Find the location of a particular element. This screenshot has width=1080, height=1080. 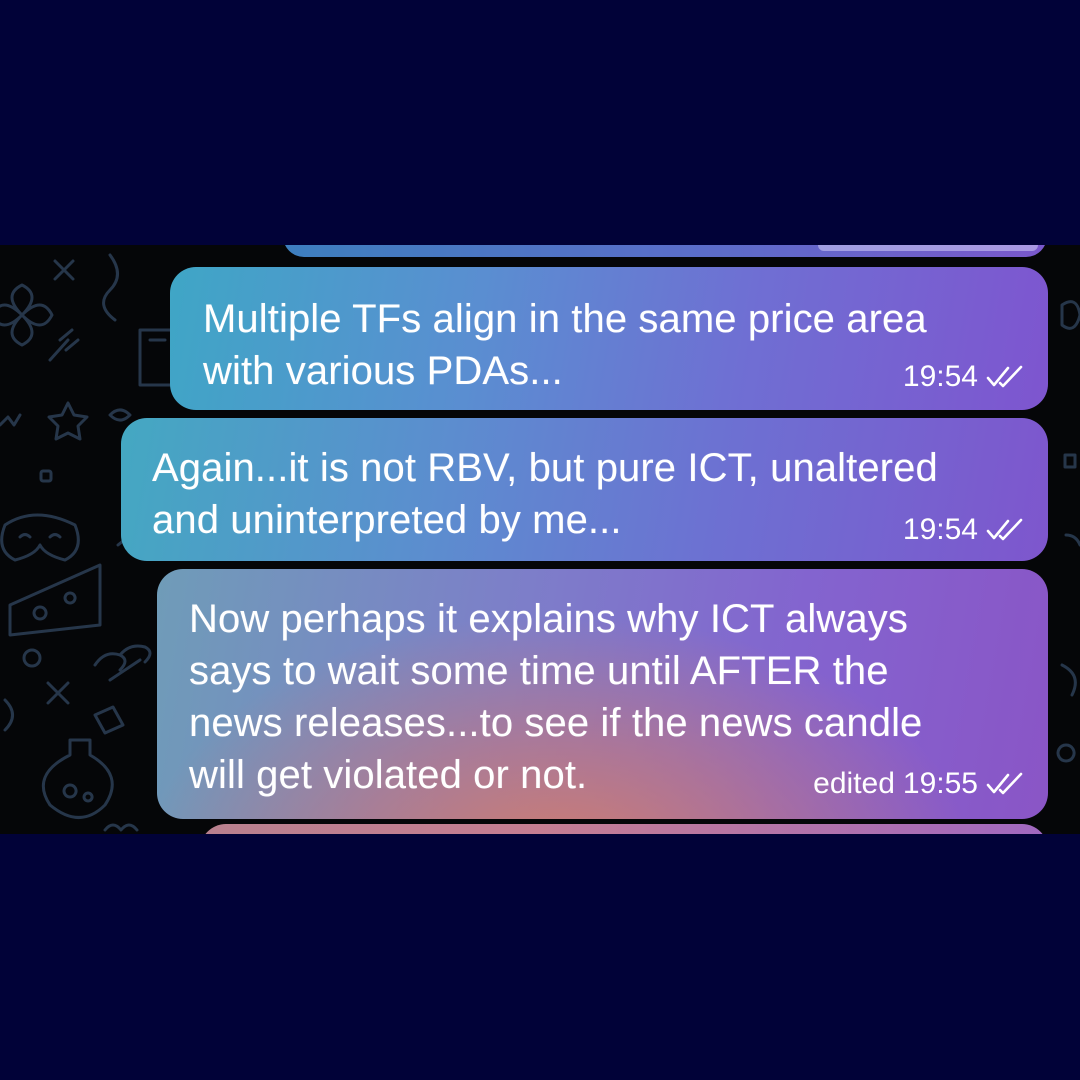

squiggle-doodle-icon is located at coordinates (110, 287).